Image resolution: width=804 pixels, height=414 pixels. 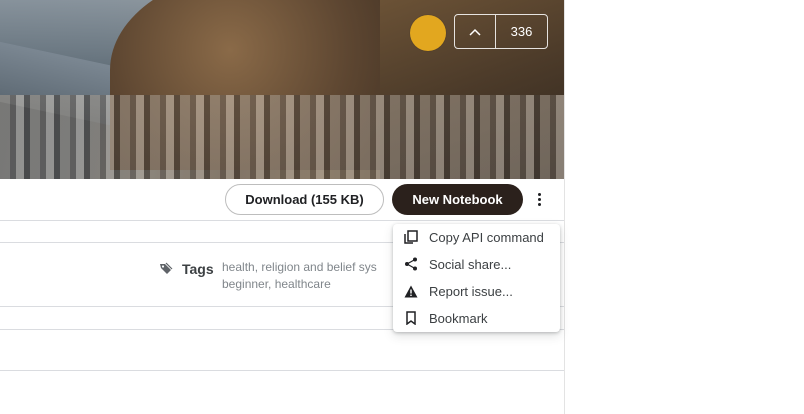 I want to click on download-button: Download (155 KB), so click(x=304, y=199).